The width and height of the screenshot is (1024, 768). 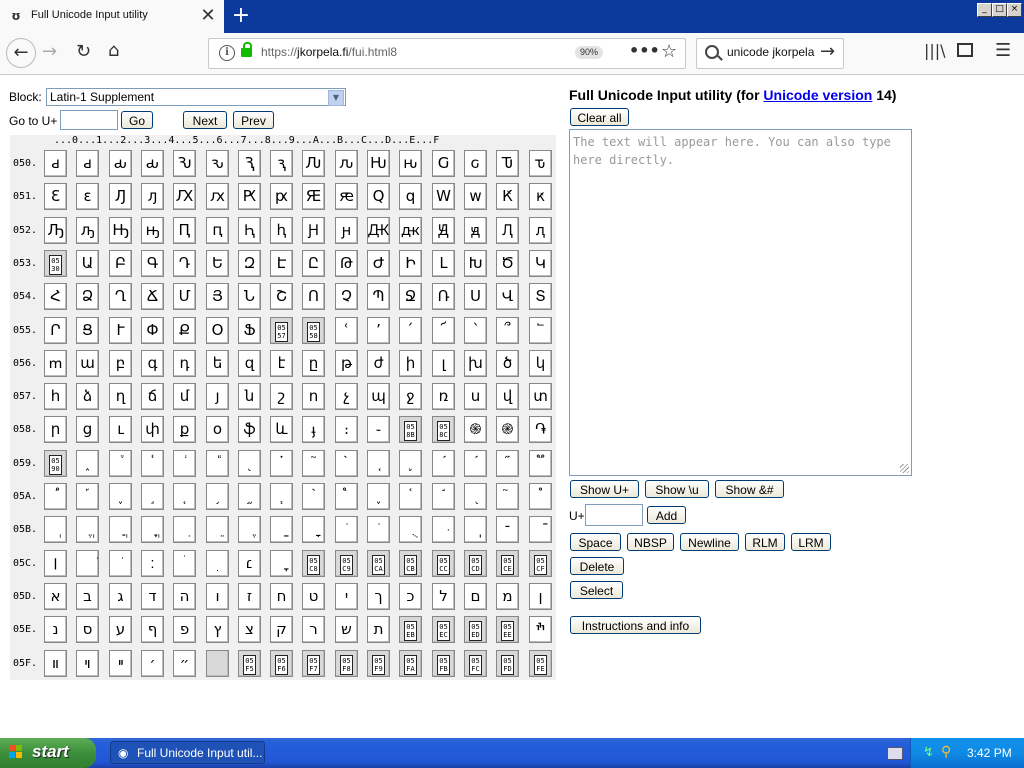 What do you see at coordinates (507, 263) in the screenshot?
I see `char-cell: Ծ` at bounding box center [507, 263].